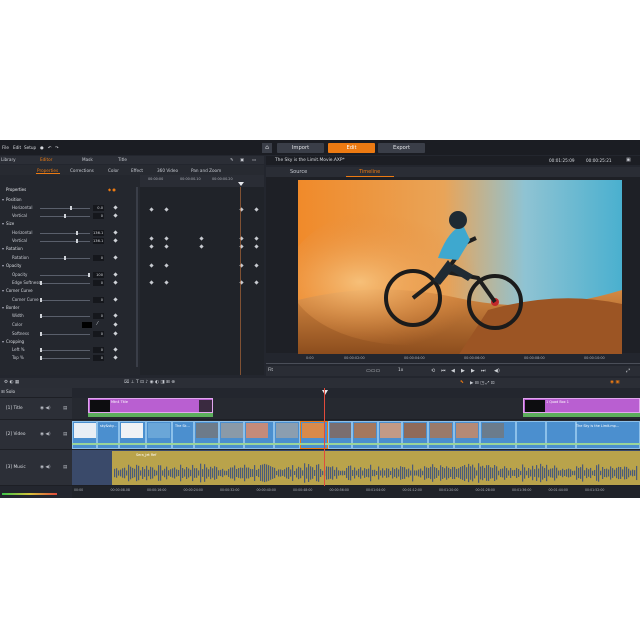  I want to click on tab-corrections: Corrections, so click(82, 170).